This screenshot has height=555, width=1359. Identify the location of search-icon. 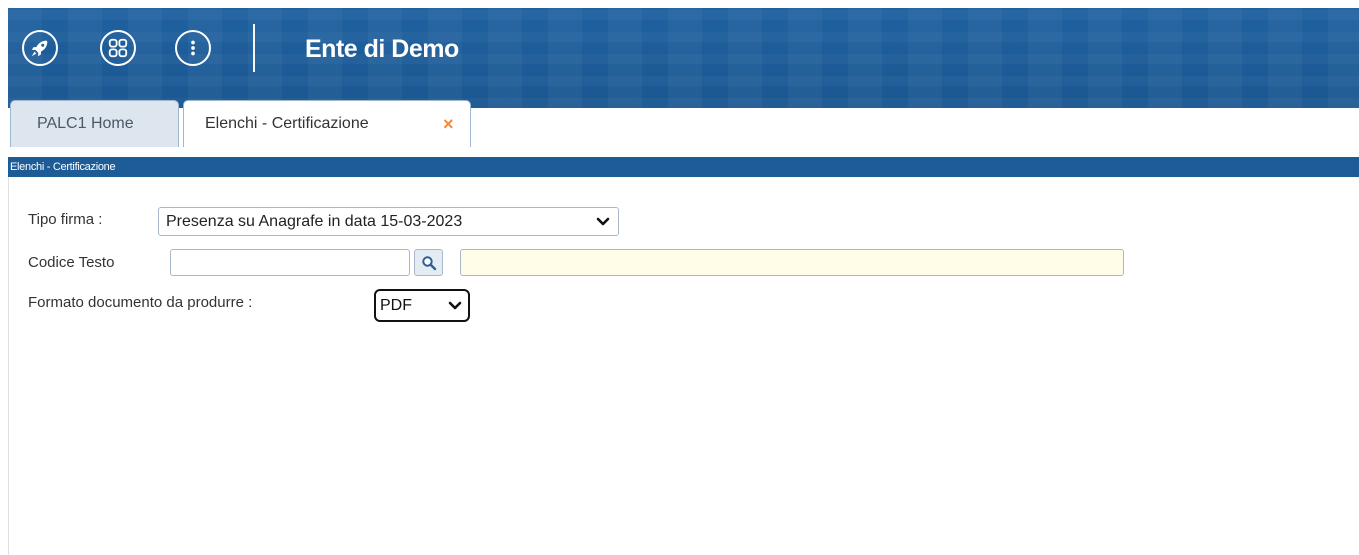
(428, 262).